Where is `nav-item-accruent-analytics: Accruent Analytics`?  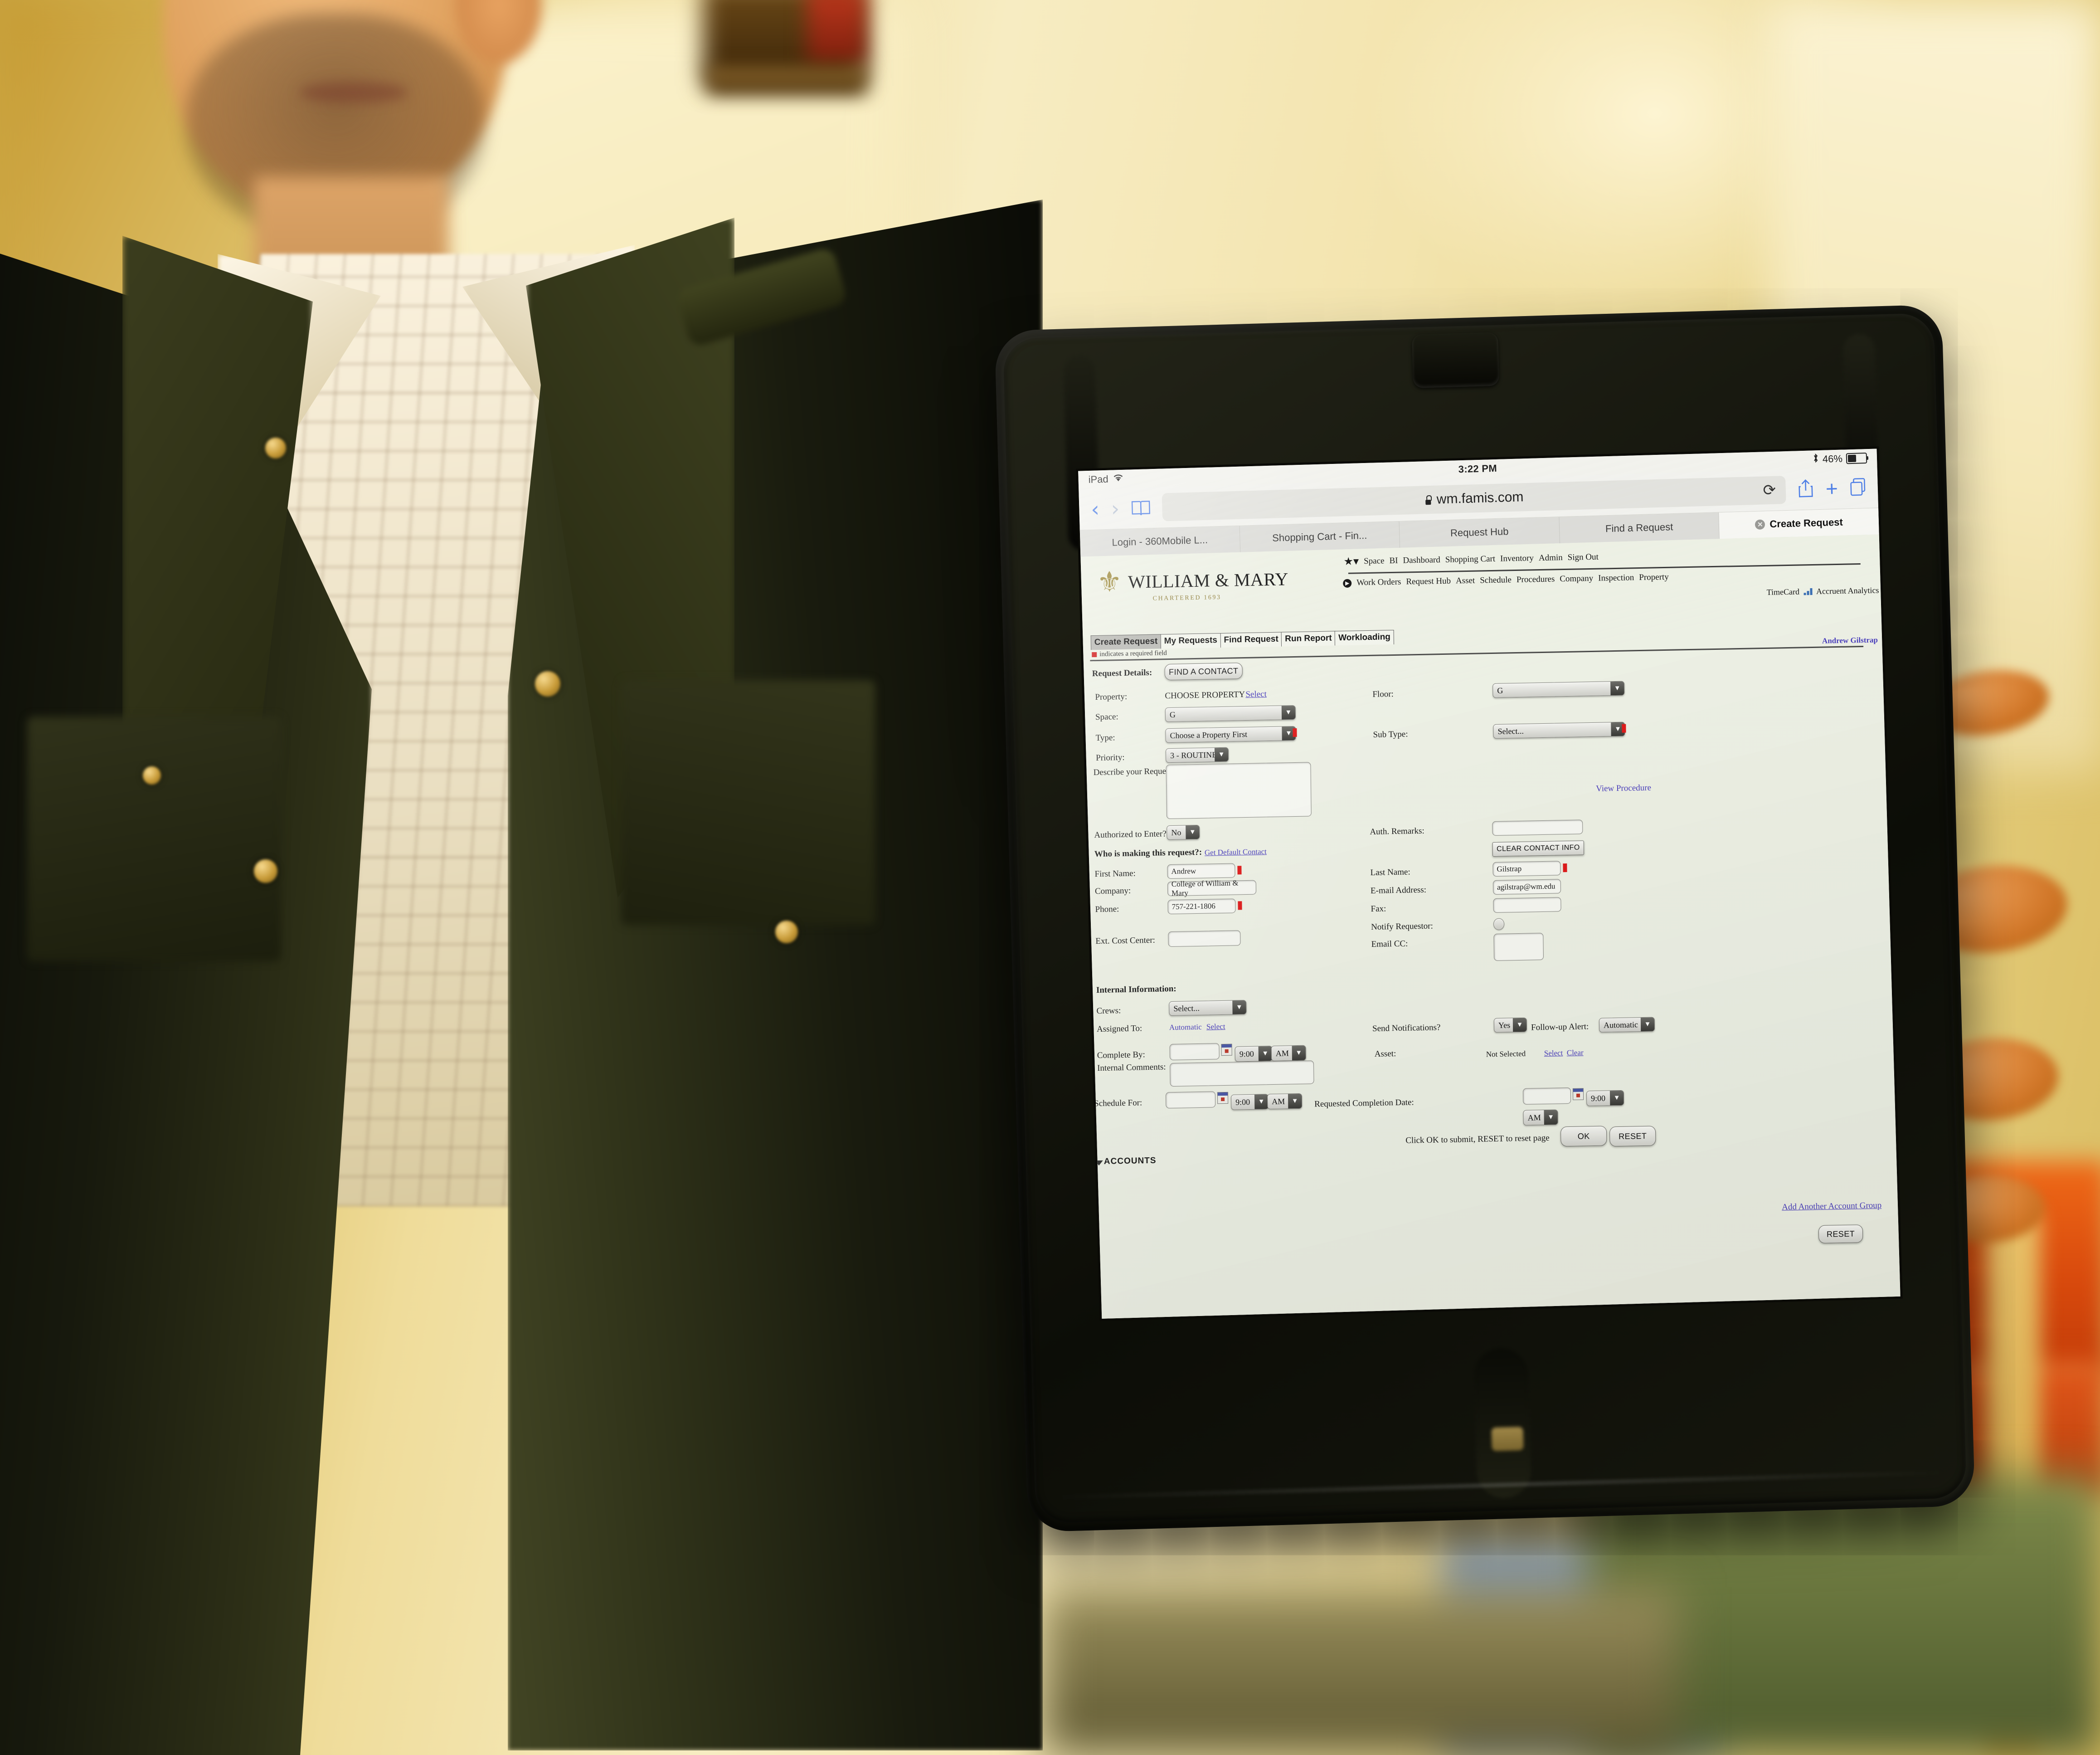
nav-item-accruent-analytics: Accruent Analytics is located at coordinates (1847, 590).